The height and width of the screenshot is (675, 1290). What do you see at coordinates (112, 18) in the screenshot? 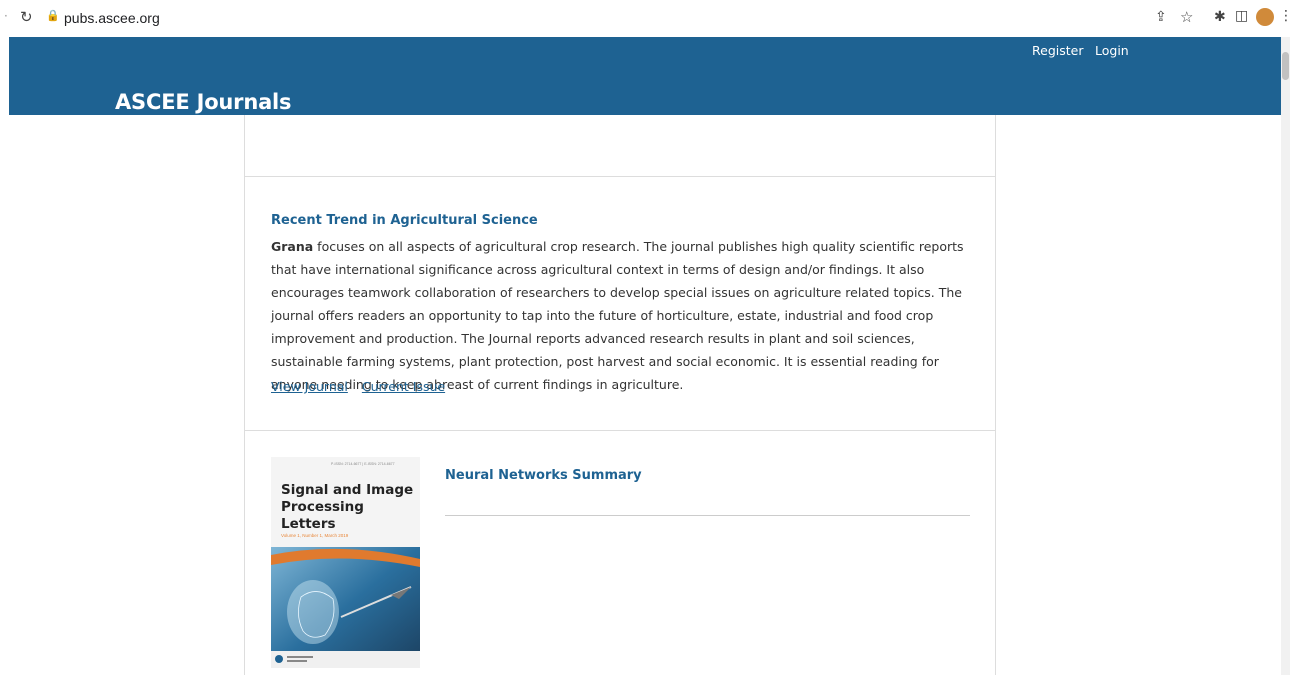
I see `address-bar: pubs.ascee.org` at bounding box center [112, 18].